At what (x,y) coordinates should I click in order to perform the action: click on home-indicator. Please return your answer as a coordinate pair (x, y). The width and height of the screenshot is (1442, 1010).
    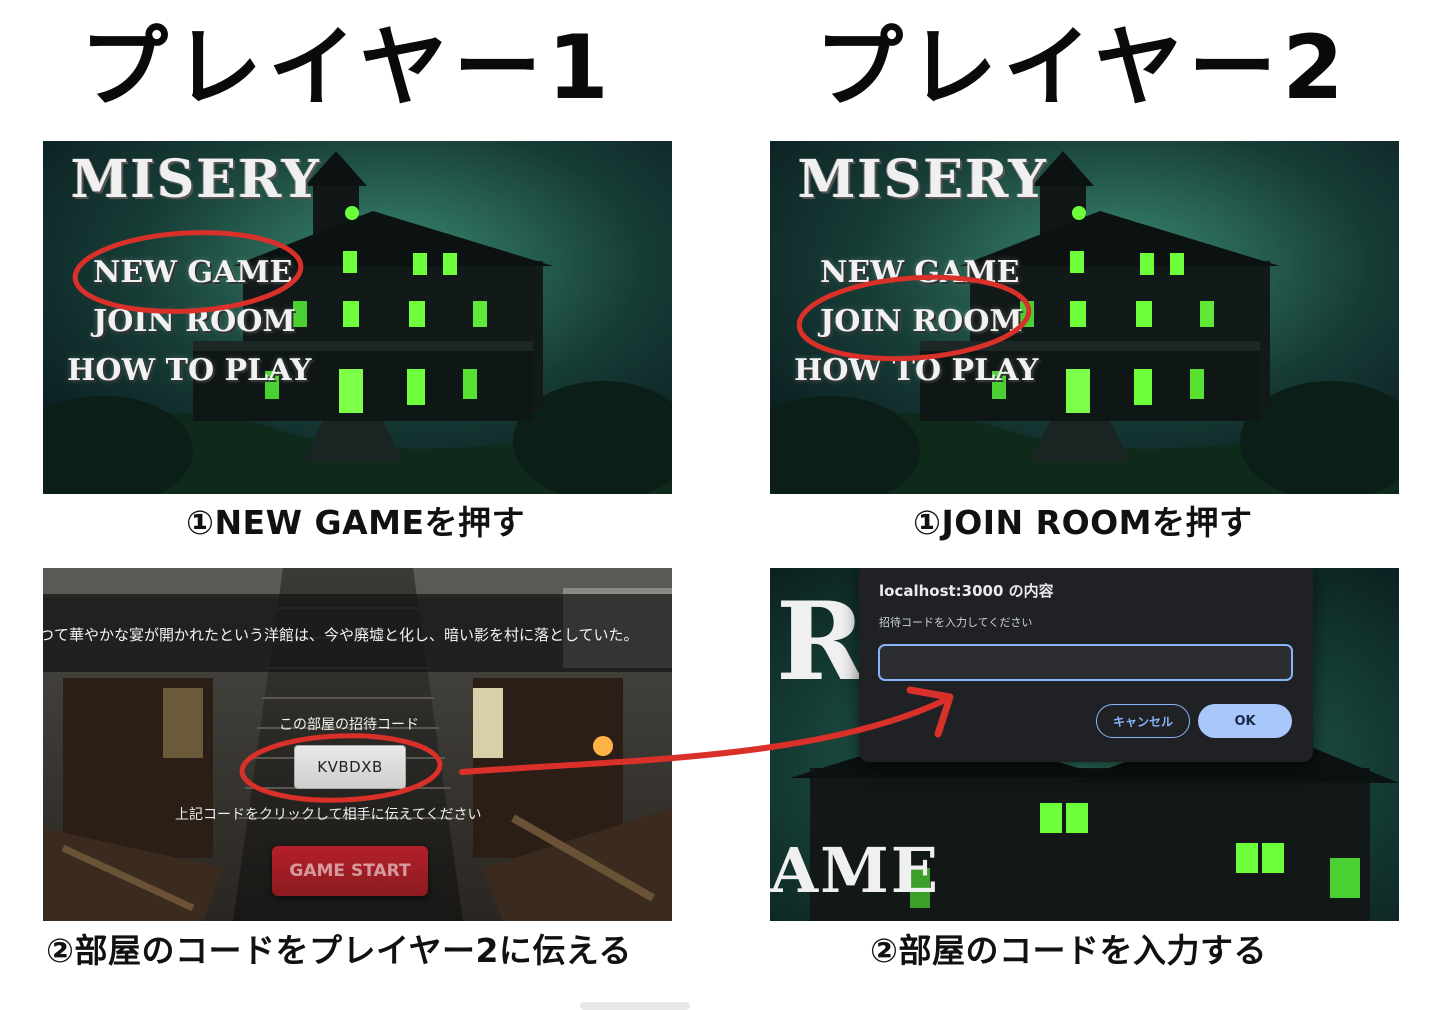
    Looking at the image, I should click on (635, 1006).